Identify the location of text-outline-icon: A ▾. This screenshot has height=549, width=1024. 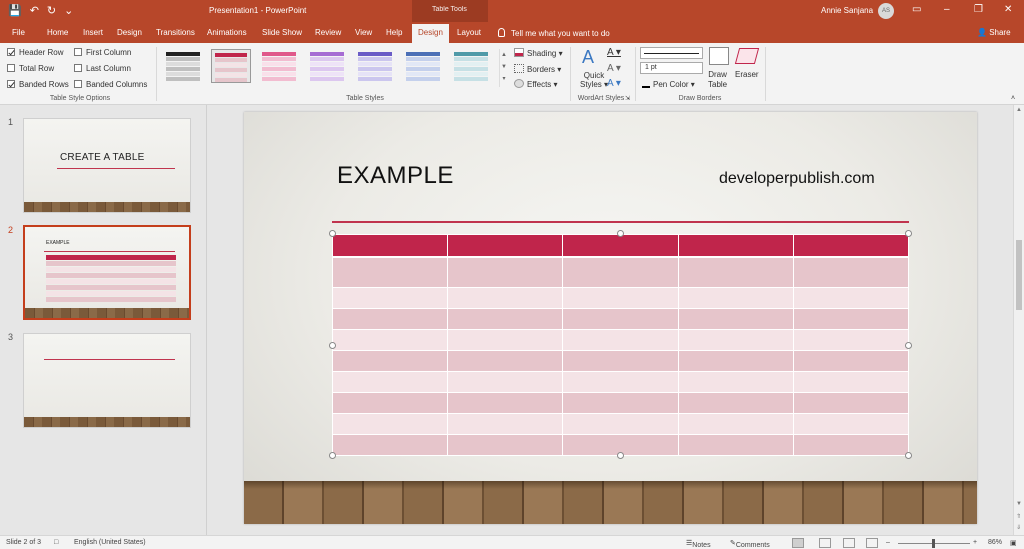
(614, 68).